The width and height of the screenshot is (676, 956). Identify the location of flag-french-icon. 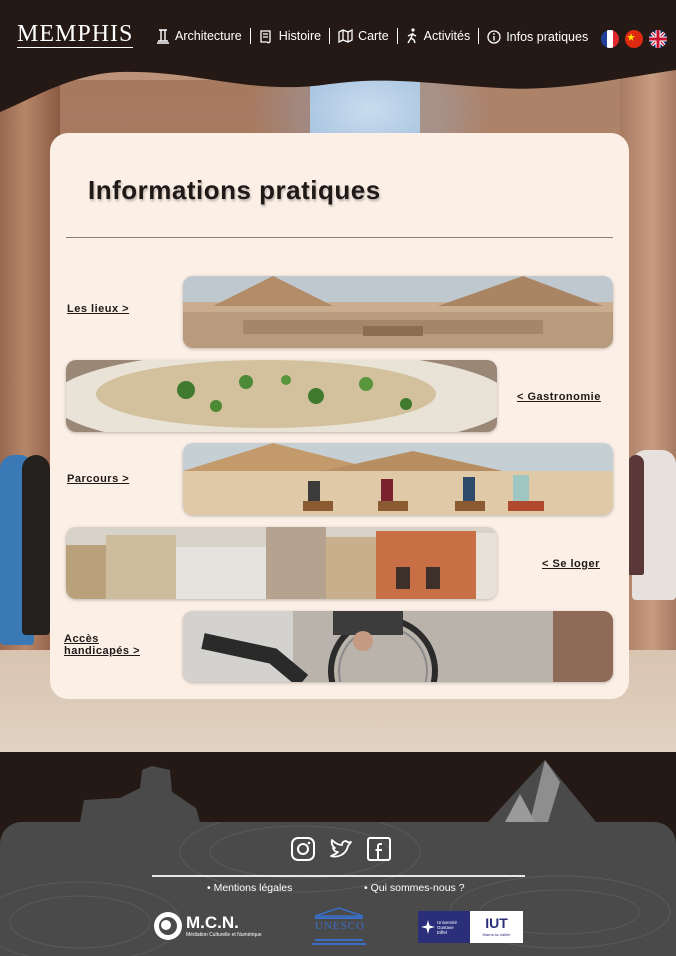
(610, 39).